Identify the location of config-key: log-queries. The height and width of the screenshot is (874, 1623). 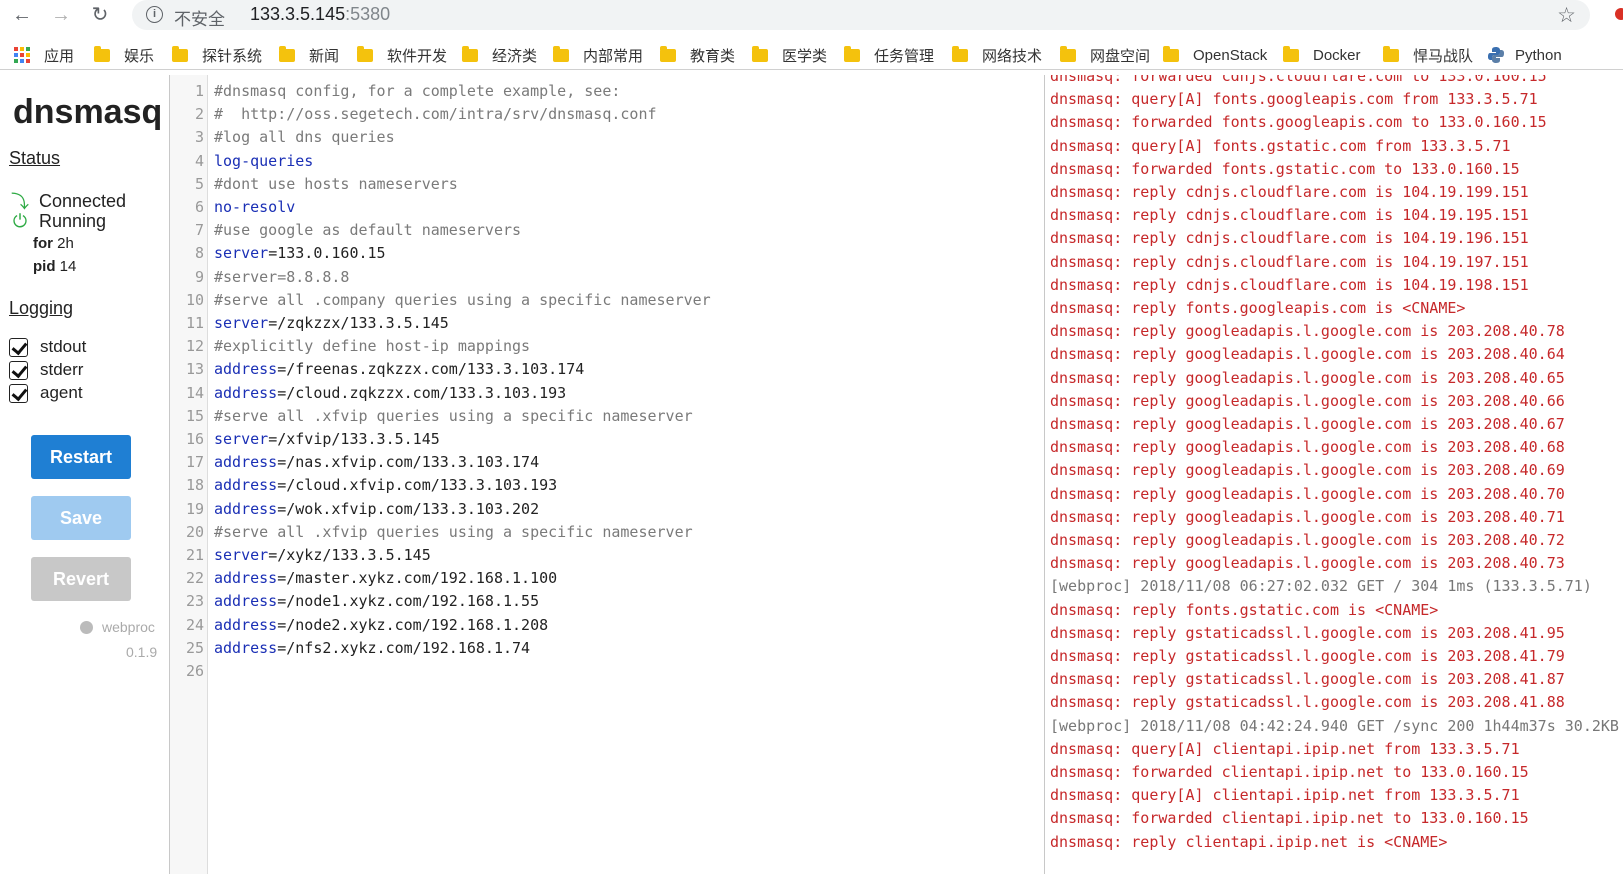
(264, 160).